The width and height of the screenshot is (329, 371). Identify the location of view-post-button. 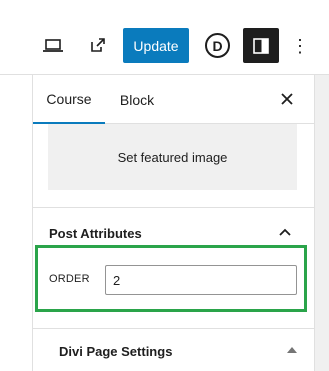
(98, 45).